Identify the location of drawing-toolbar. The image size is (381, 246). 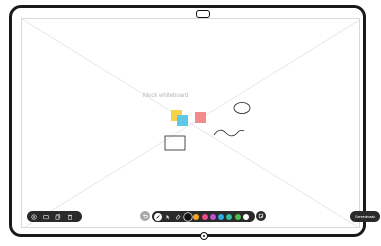
(203, 216).